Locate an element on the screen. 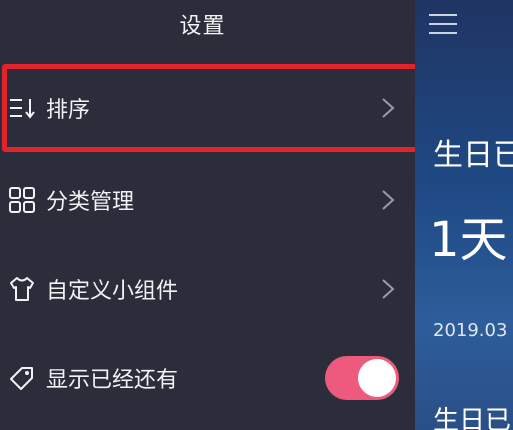 This screenshot has width=513, height=430. settings-item-sort: 排序 is located at coordinates (207, 108).